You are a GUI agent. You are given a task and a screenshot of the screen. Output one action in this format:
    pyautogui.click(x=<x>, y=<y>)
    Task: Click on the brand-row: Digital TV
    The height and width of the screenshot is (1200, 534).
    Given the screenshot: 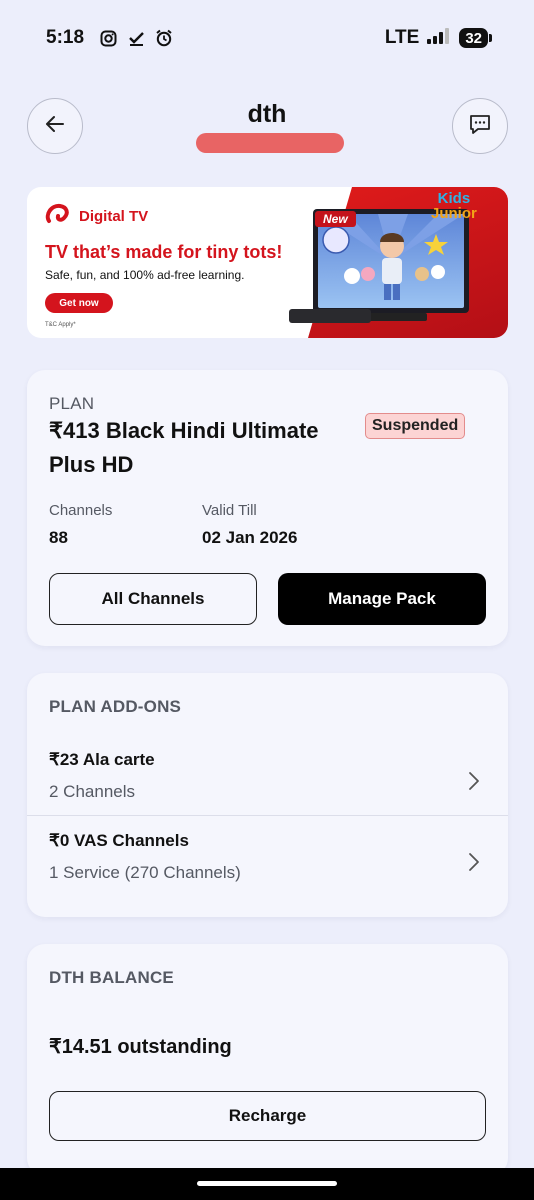 What is the action you would take?
    pyautogui.click(x=96, y=216)
    